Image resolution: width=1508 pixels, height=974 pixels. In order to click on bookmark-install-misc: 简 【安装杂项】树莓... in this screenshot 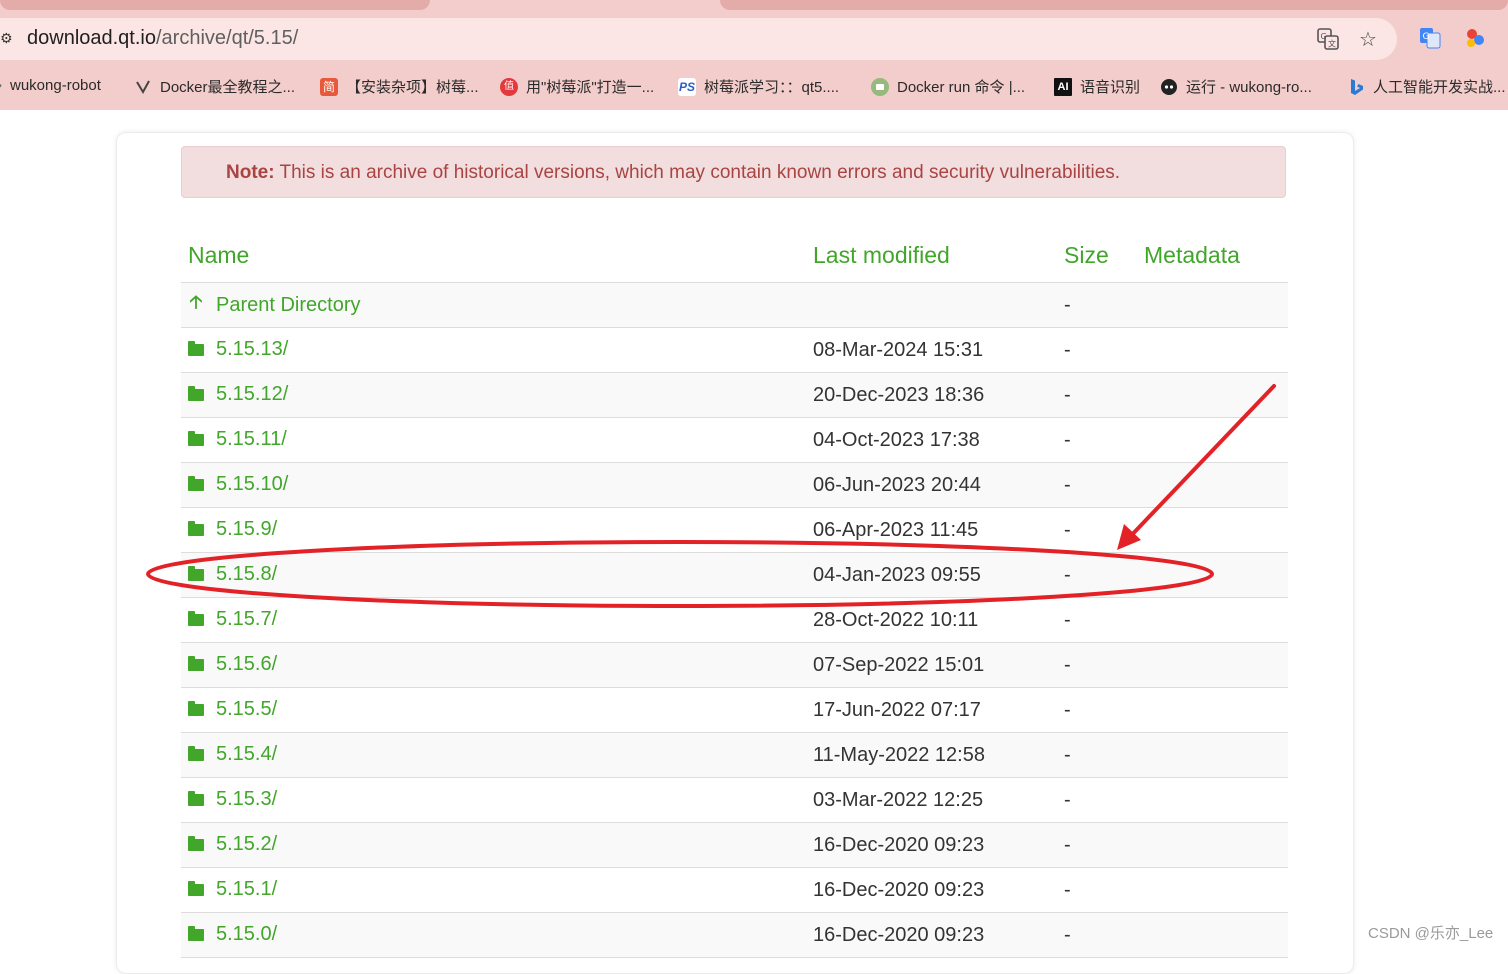, I will do `click(399, 86)`.